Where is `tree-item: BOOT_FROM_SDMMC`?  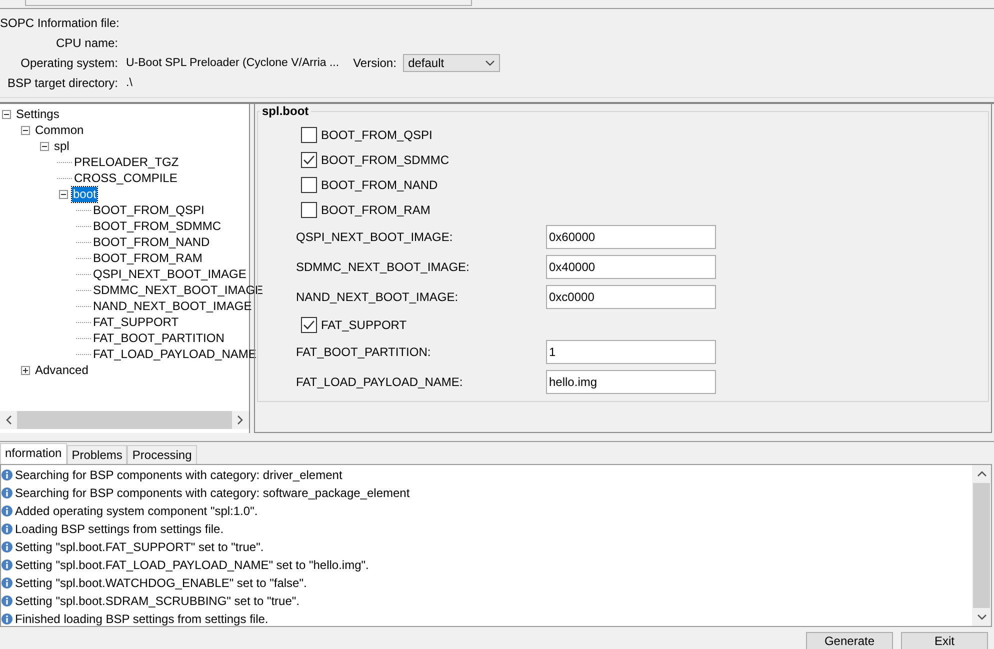 tree-item: BOOT_FROM_SDMMC is located at coordinates (157, 226).